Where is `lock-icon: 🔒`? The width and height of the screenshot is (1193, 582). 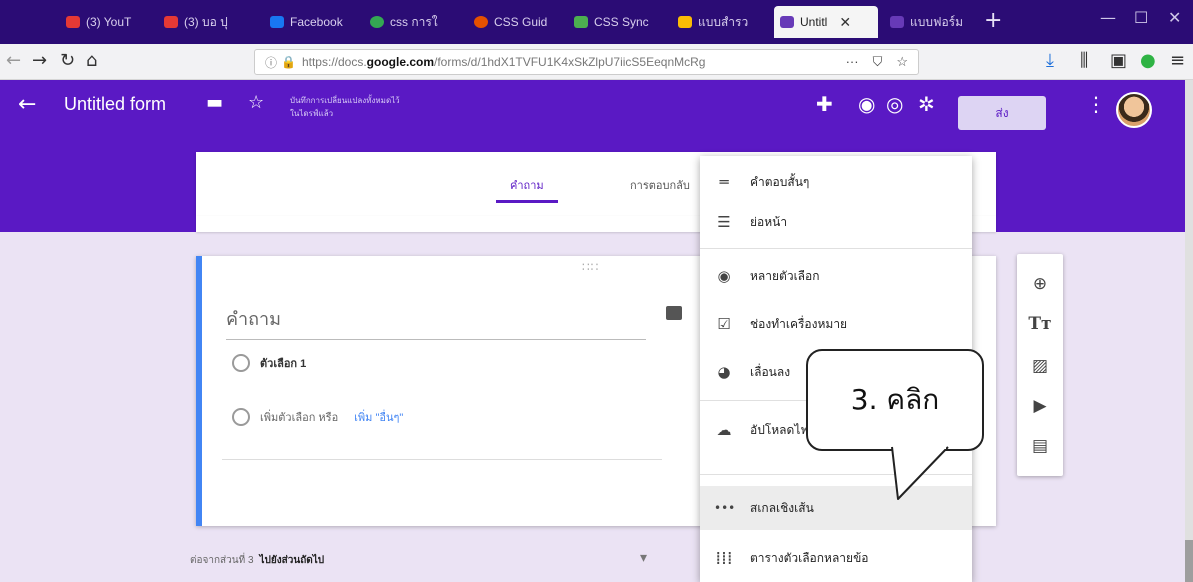 lock-icon: 🔒 is located at coordinates (288, 62).